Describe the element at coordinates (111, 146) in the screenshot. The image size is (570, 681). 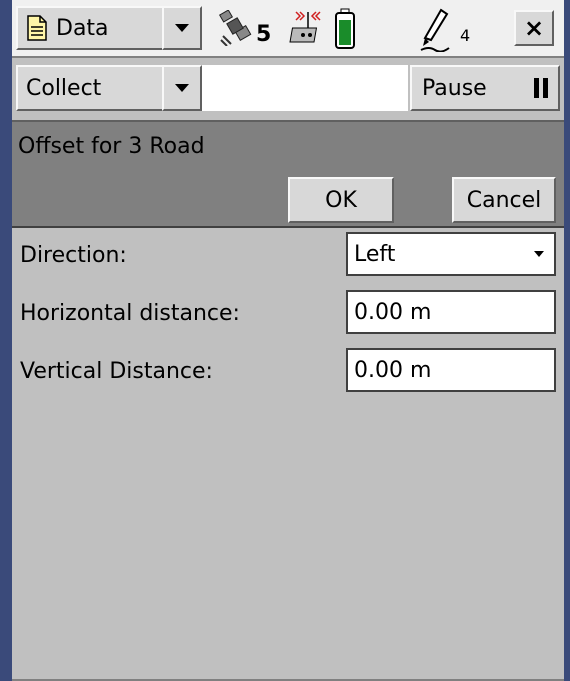
I see `page-title: Offset for 3 Road` at that location.